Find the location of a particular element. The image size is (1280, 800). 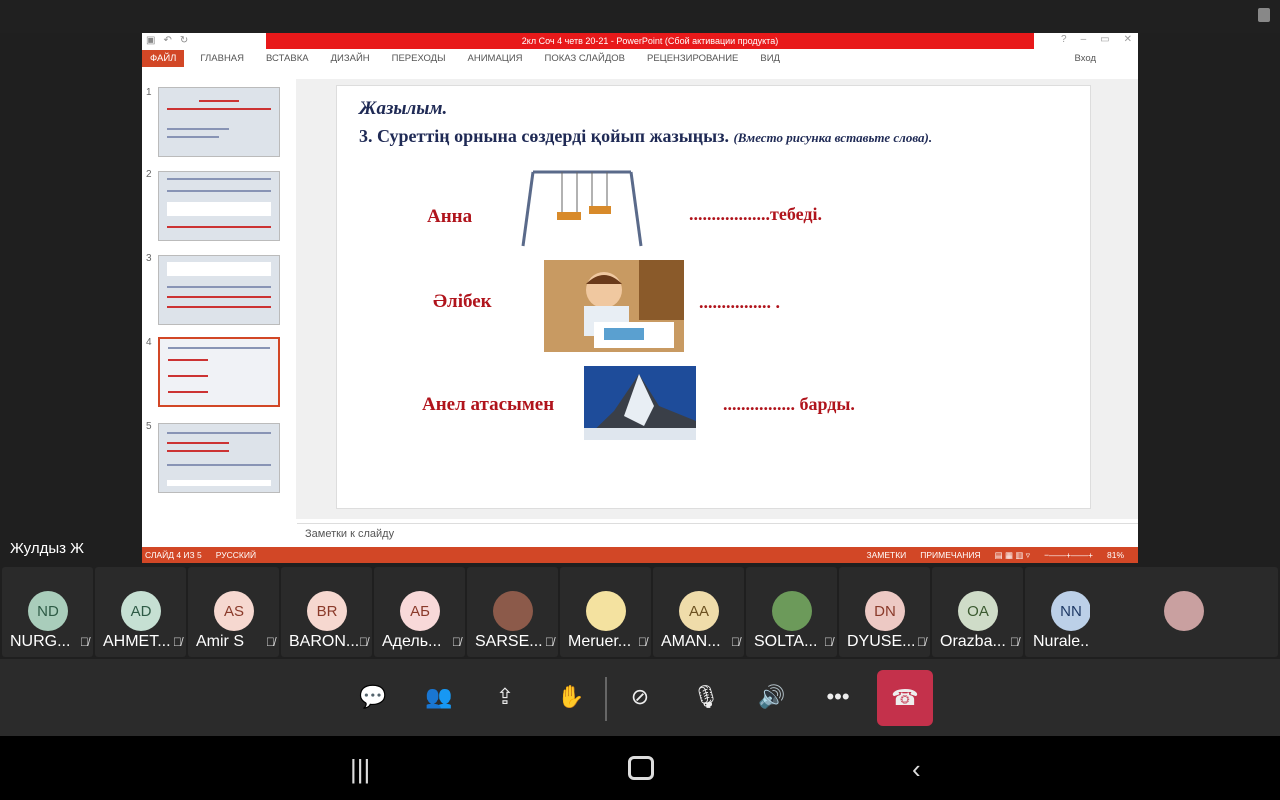

participant-tile: OA Orazba... 🎙̸ is located at coordinates (977, 612).